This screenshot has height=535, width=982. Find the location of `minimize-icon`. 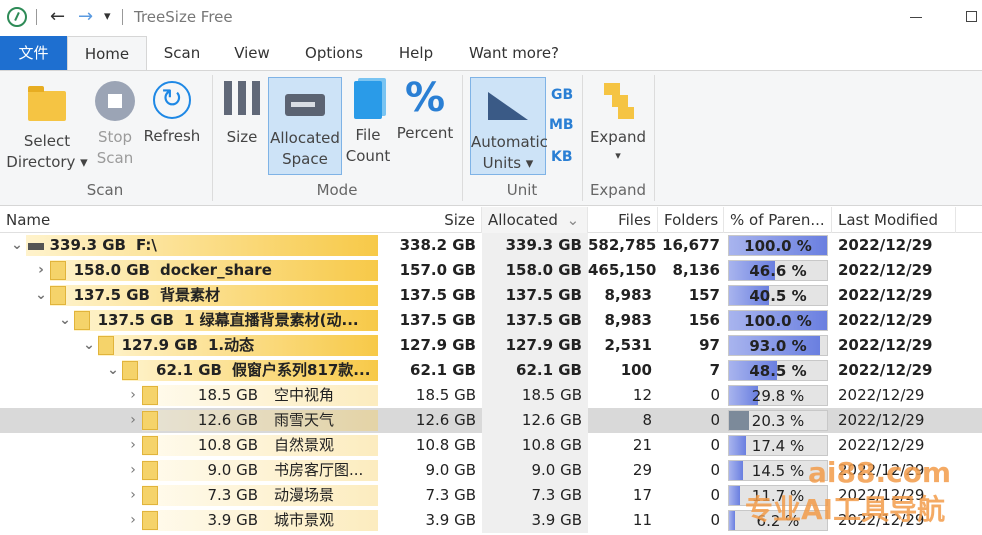

minimize-icon is located at coordinates (916, 17).